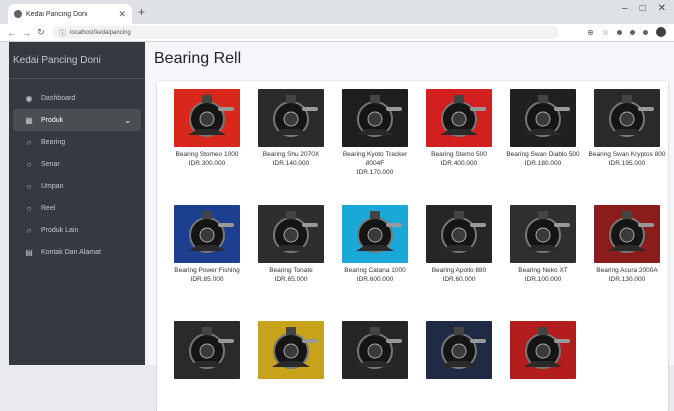 The height and width of the screenshot is (411, 674). What do you see at coordinates (207, 270) in the screenshot?
I see `product-name: Bearing Power Fishing` at bounding box center [207, 270].